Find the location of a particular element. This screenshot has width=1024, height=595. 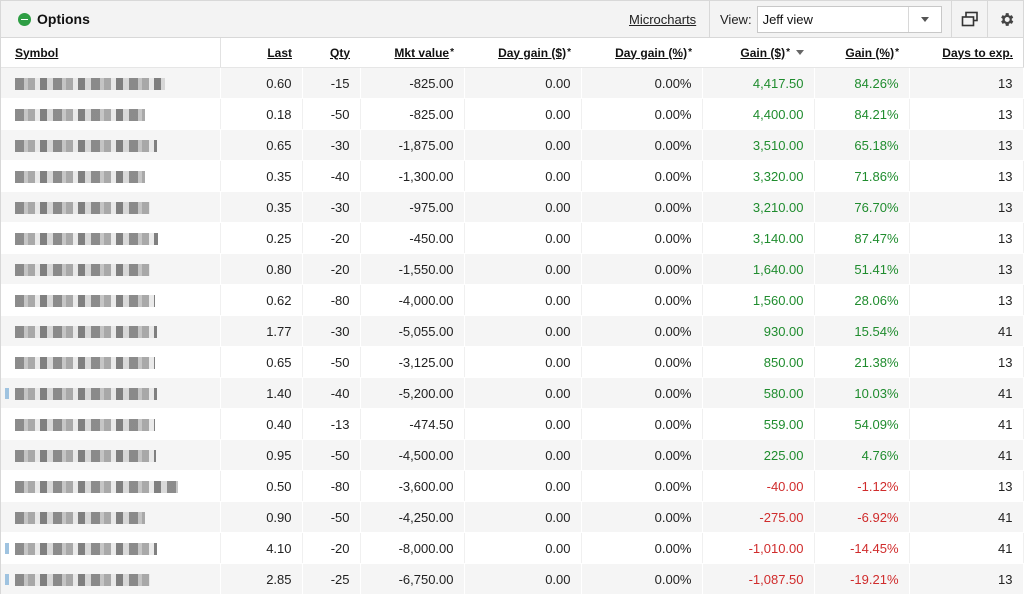

col-header-gain: Gain ($)* is located at coordinates (758, 53).